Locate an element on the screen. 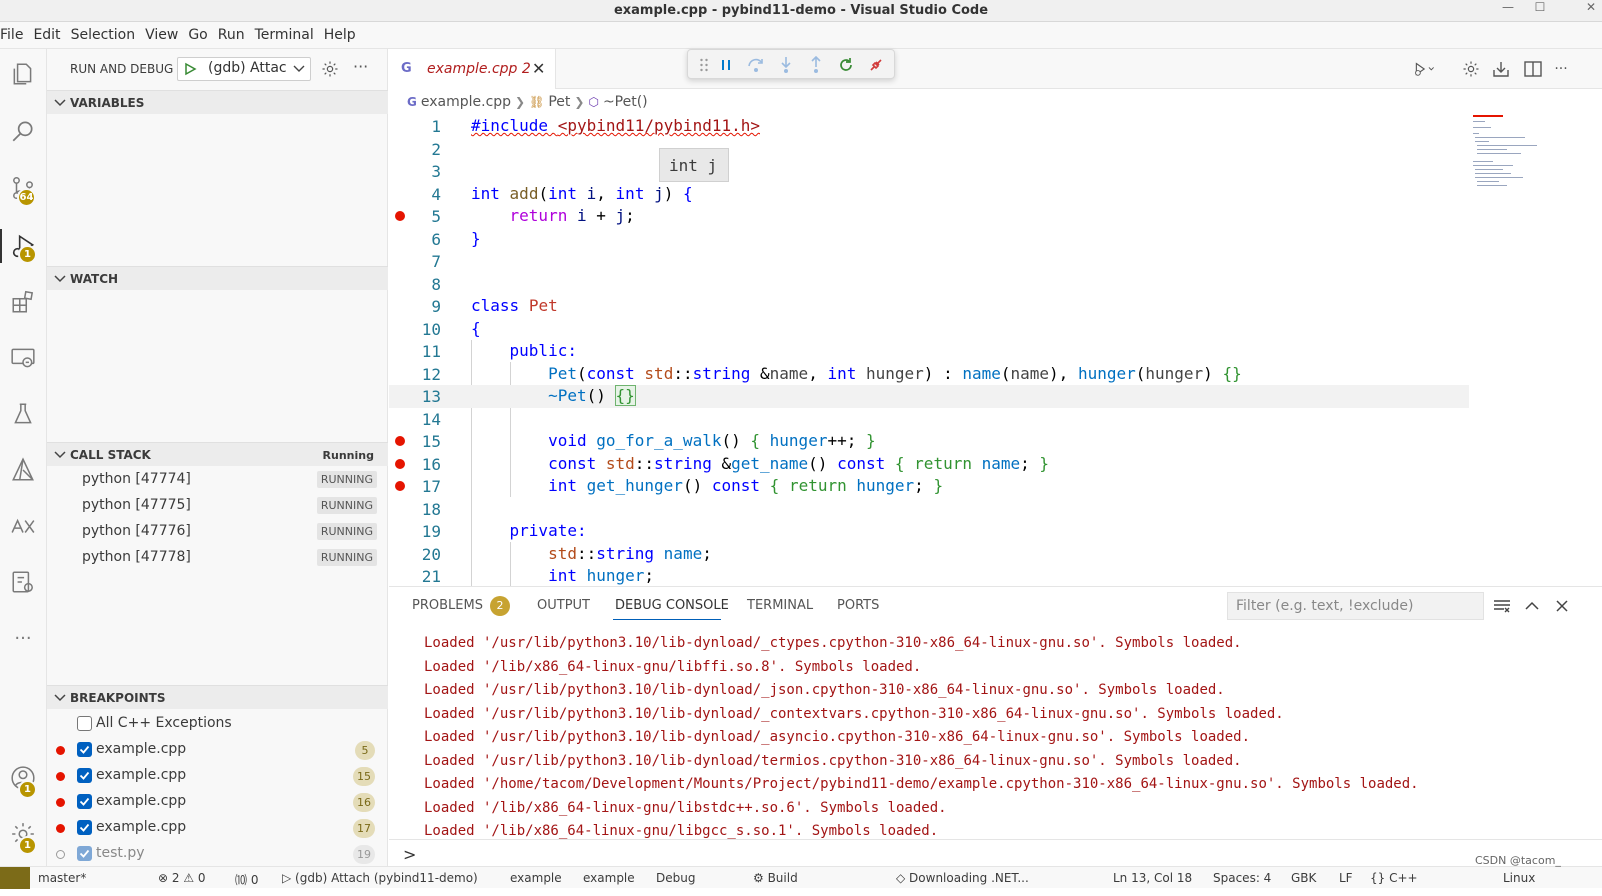 The width and height of the screenshot is (1602, 896). code-line: 18 is located at coordinates (431, 509).